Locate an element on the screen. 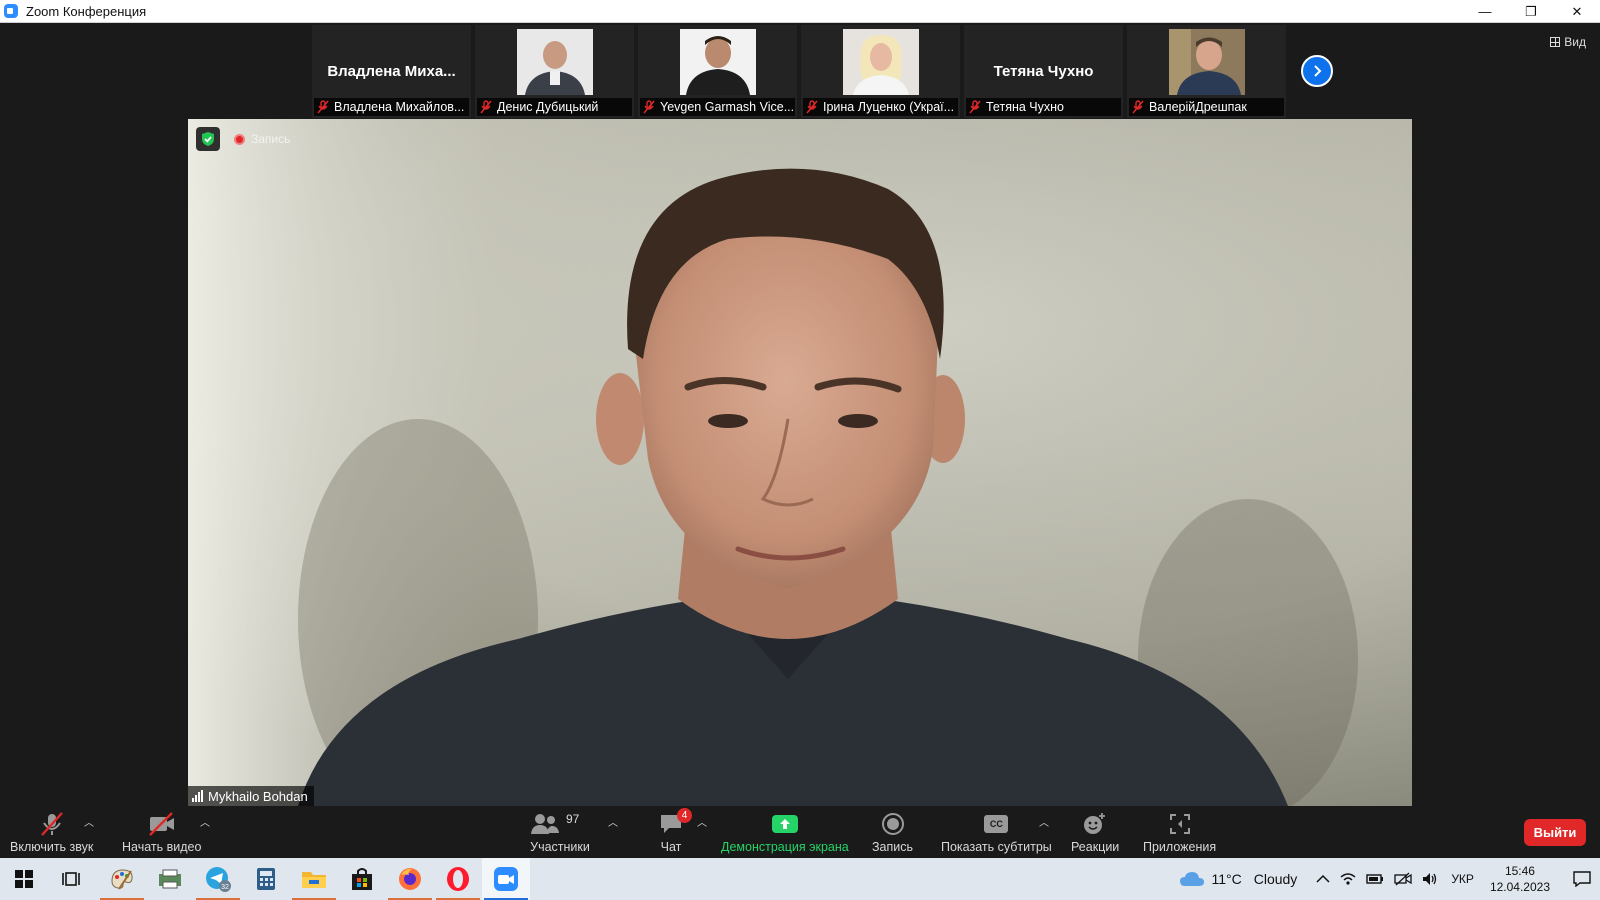 The image size is (1600, 900). camera-off-icon is located at coordinates (1403, 879).